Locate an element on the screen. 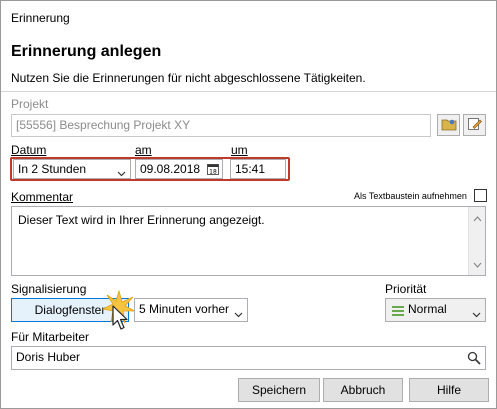  highlight-box is located at coordinates (150, 169).